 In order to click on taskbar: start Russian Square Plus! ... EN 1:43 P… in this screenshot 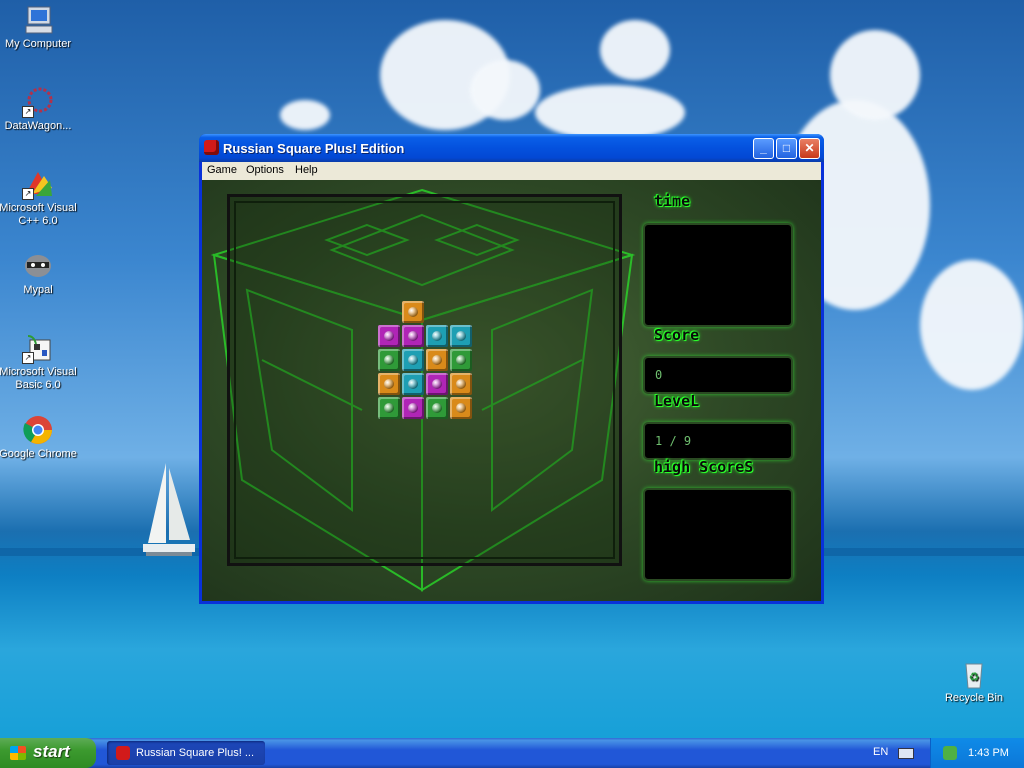, I will do `click(512, 753)`.